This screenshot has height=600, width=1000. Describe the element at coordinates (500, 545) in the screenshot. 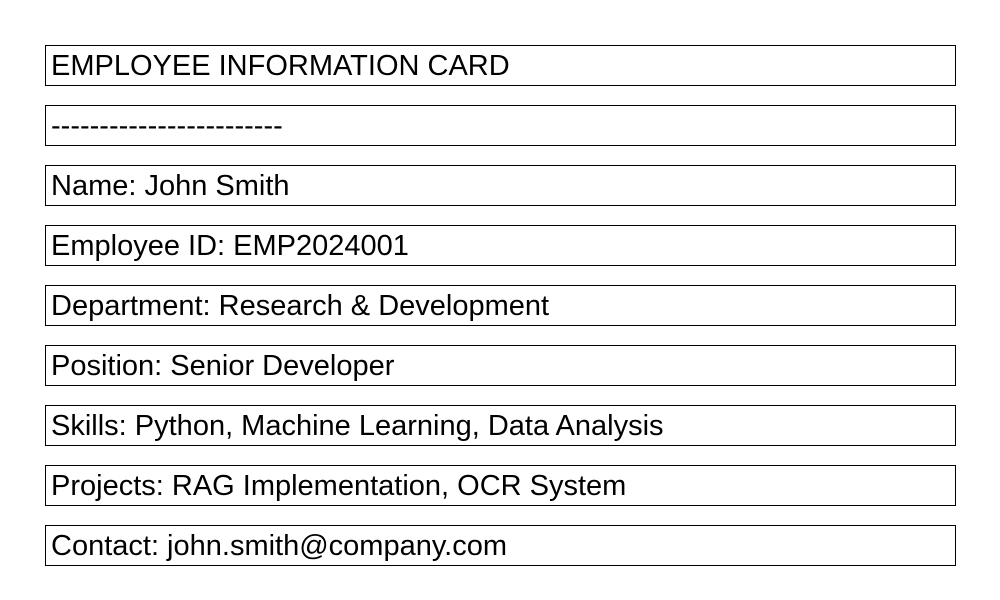

I see `contact-field: Contact: john.smith@company.com` at that location.